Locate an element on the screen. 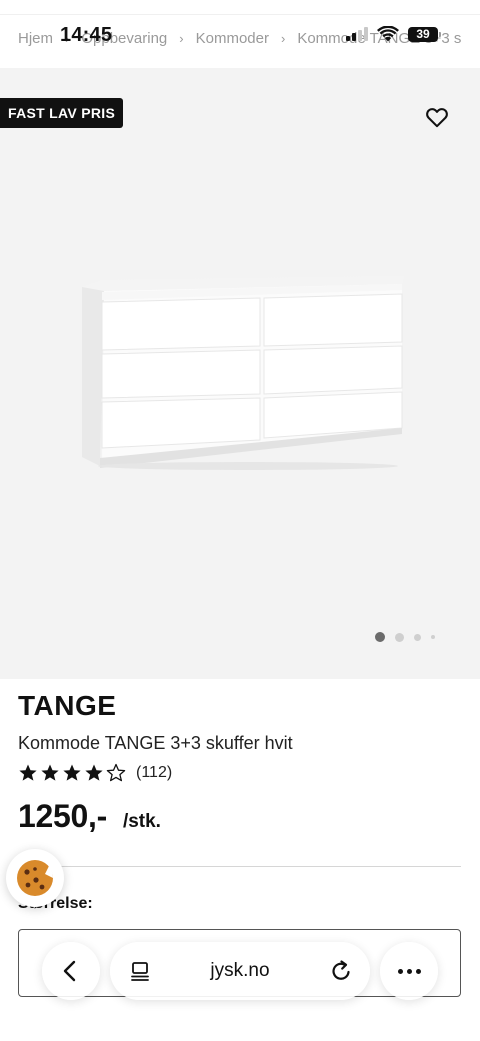  cookie-icon is located at coordinates (35, 878).